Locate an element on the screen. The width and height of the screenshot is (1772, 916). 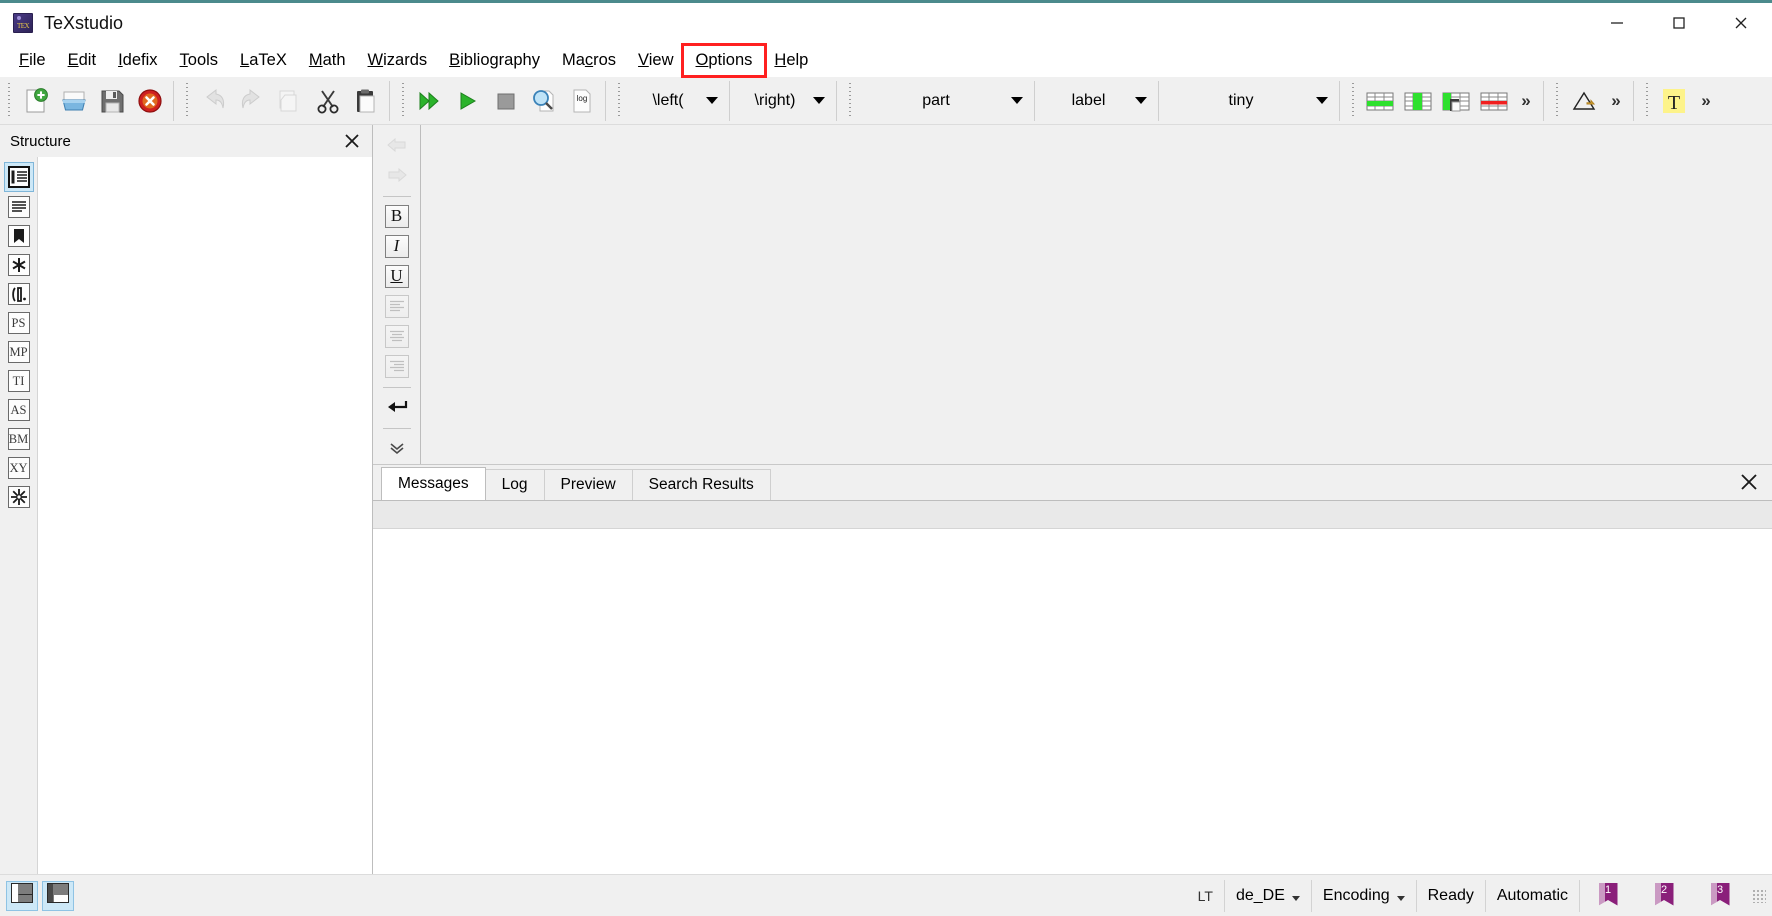
text-highlight-button: T is located at coordinates (1674, 101).